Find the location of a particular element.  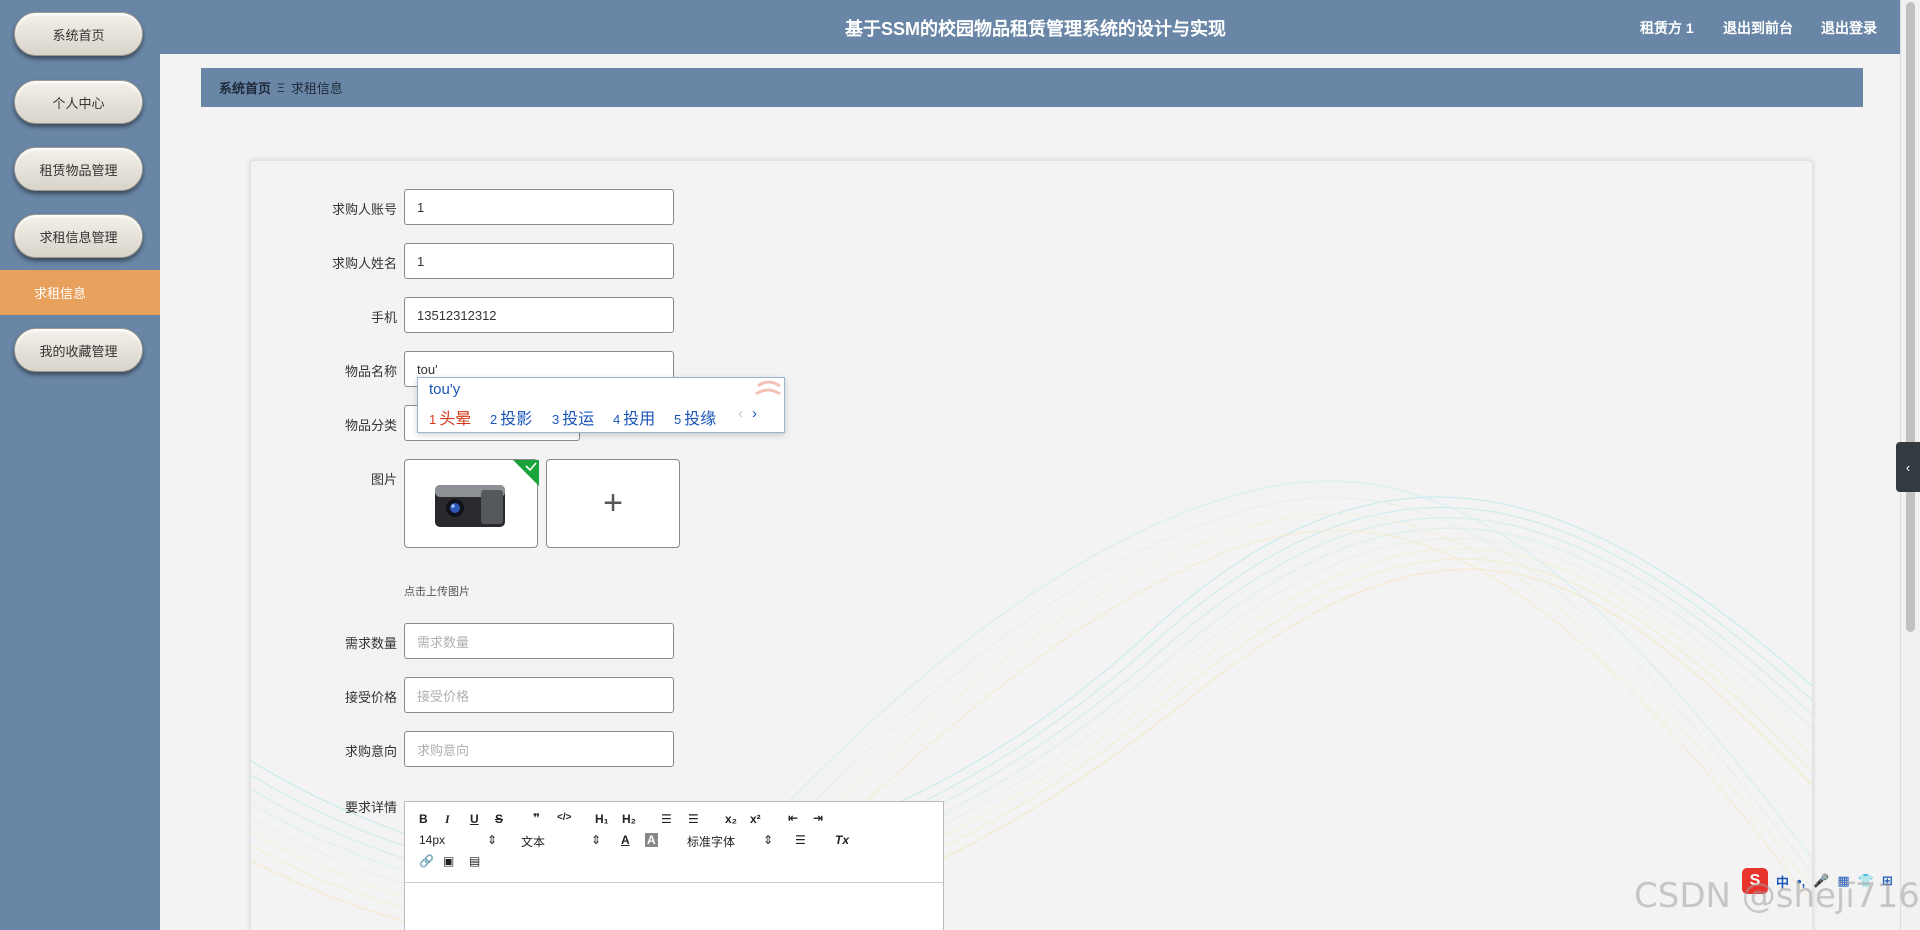

top-header: 基于SSM的校园物品租赁管理系统的设计与实现 租赁方 1 退出到前台 退出登录 is located at coordinates (1030, 27).